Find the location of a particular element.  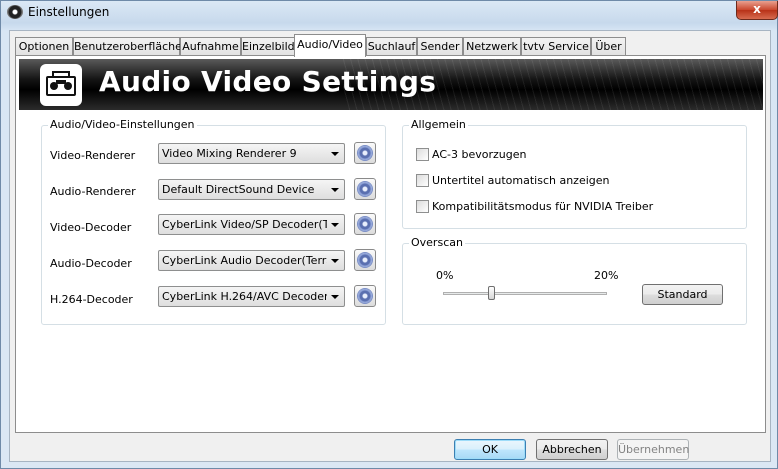

video-decoder-settings-button is located at coordinates (365, 224).